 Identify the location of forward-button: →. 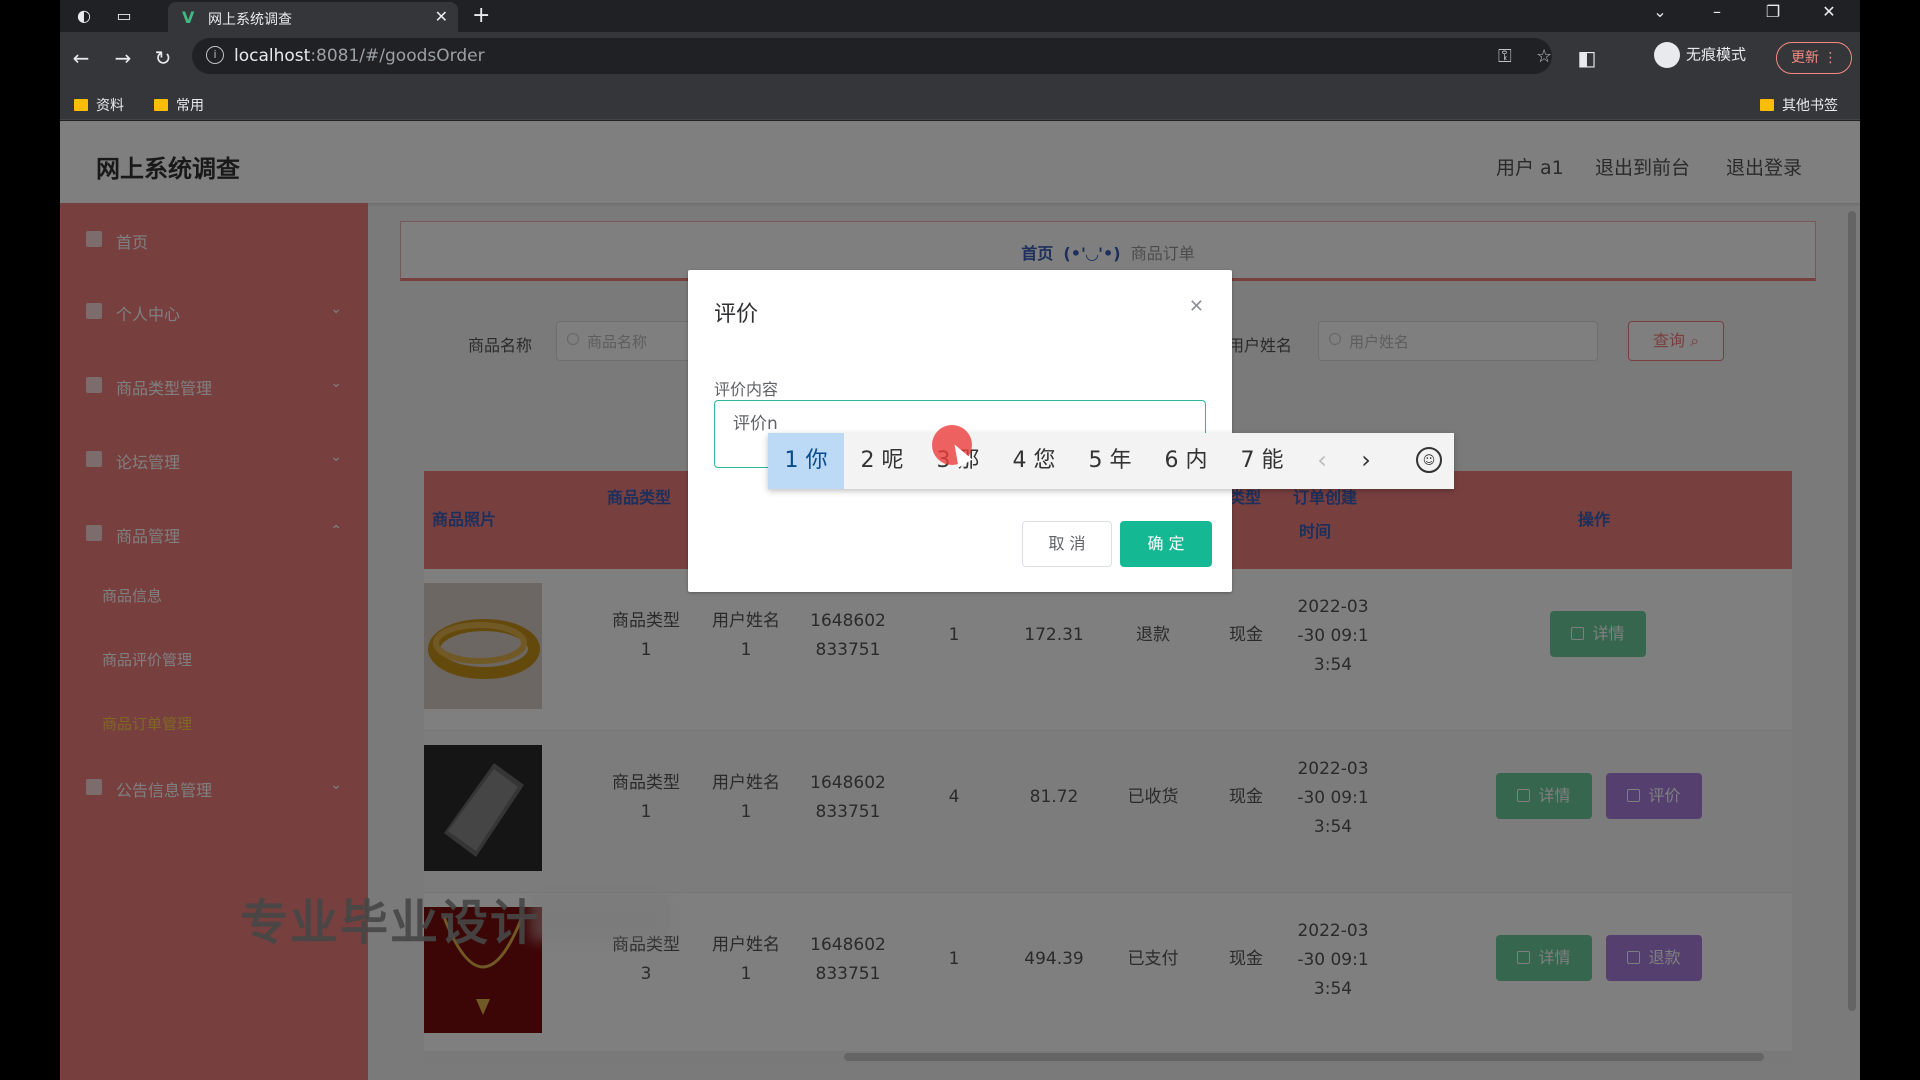
(123, 58).